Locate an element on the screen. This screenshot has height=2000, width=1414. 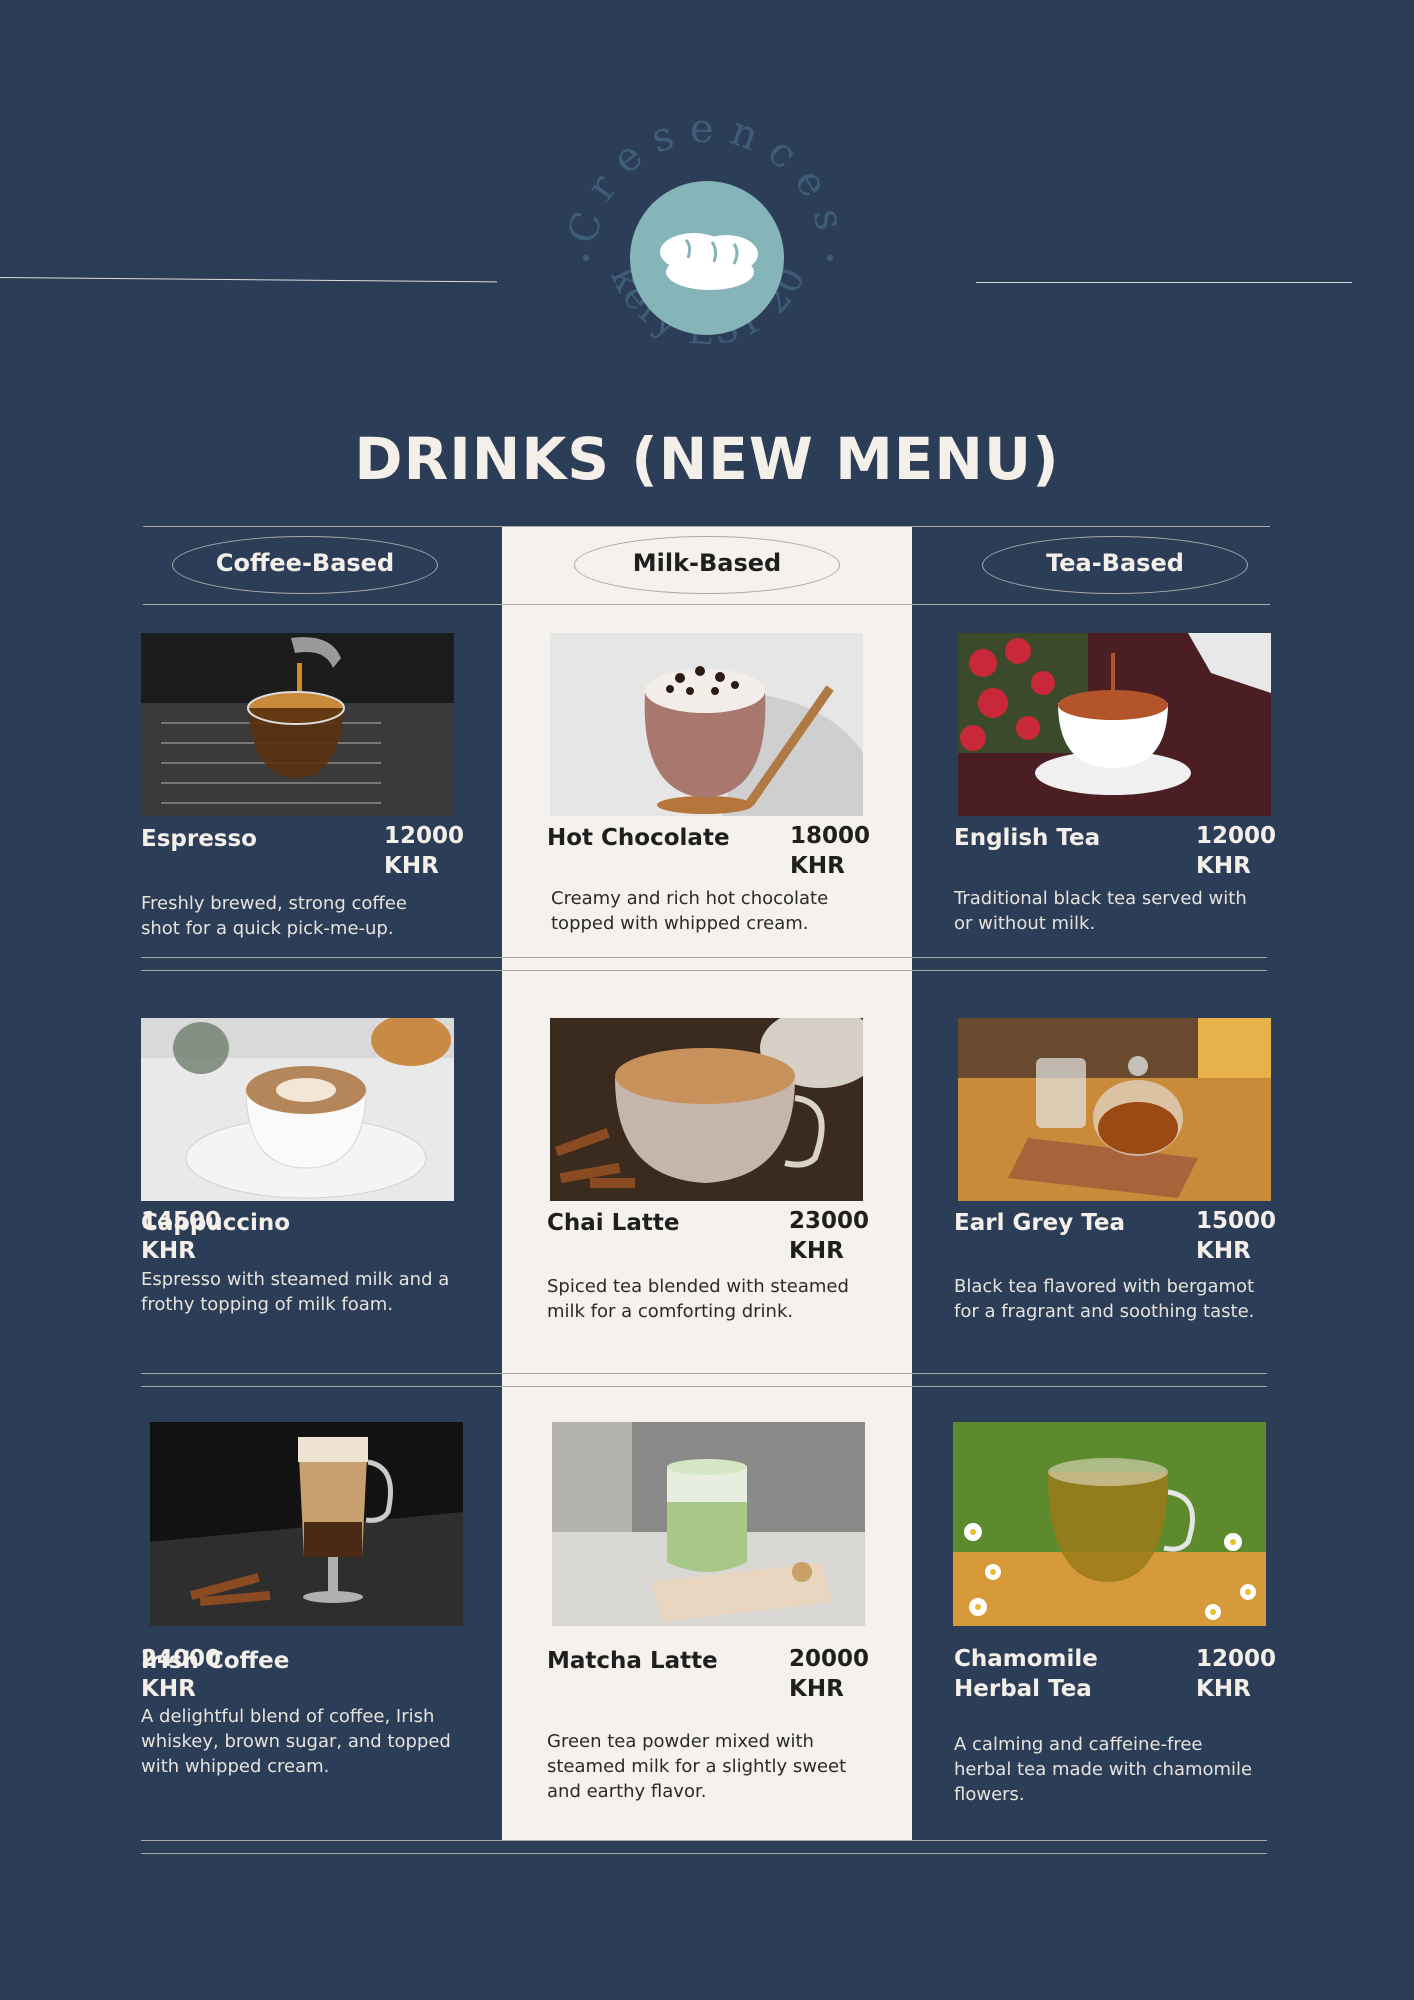
tab-coffee-based: Coffee-Based is located at coordinates (305, 565).